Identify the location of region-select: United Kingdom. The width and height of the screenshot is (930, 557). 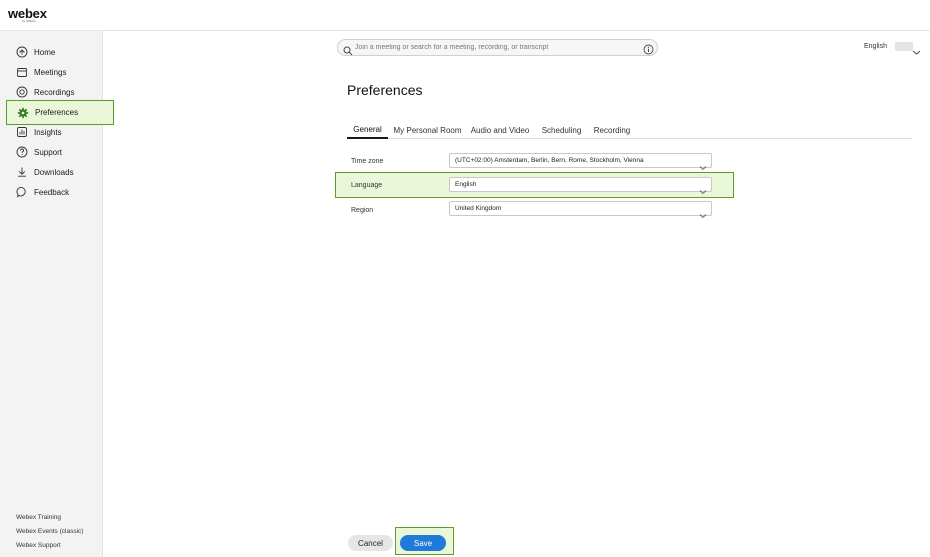
(580, 210).